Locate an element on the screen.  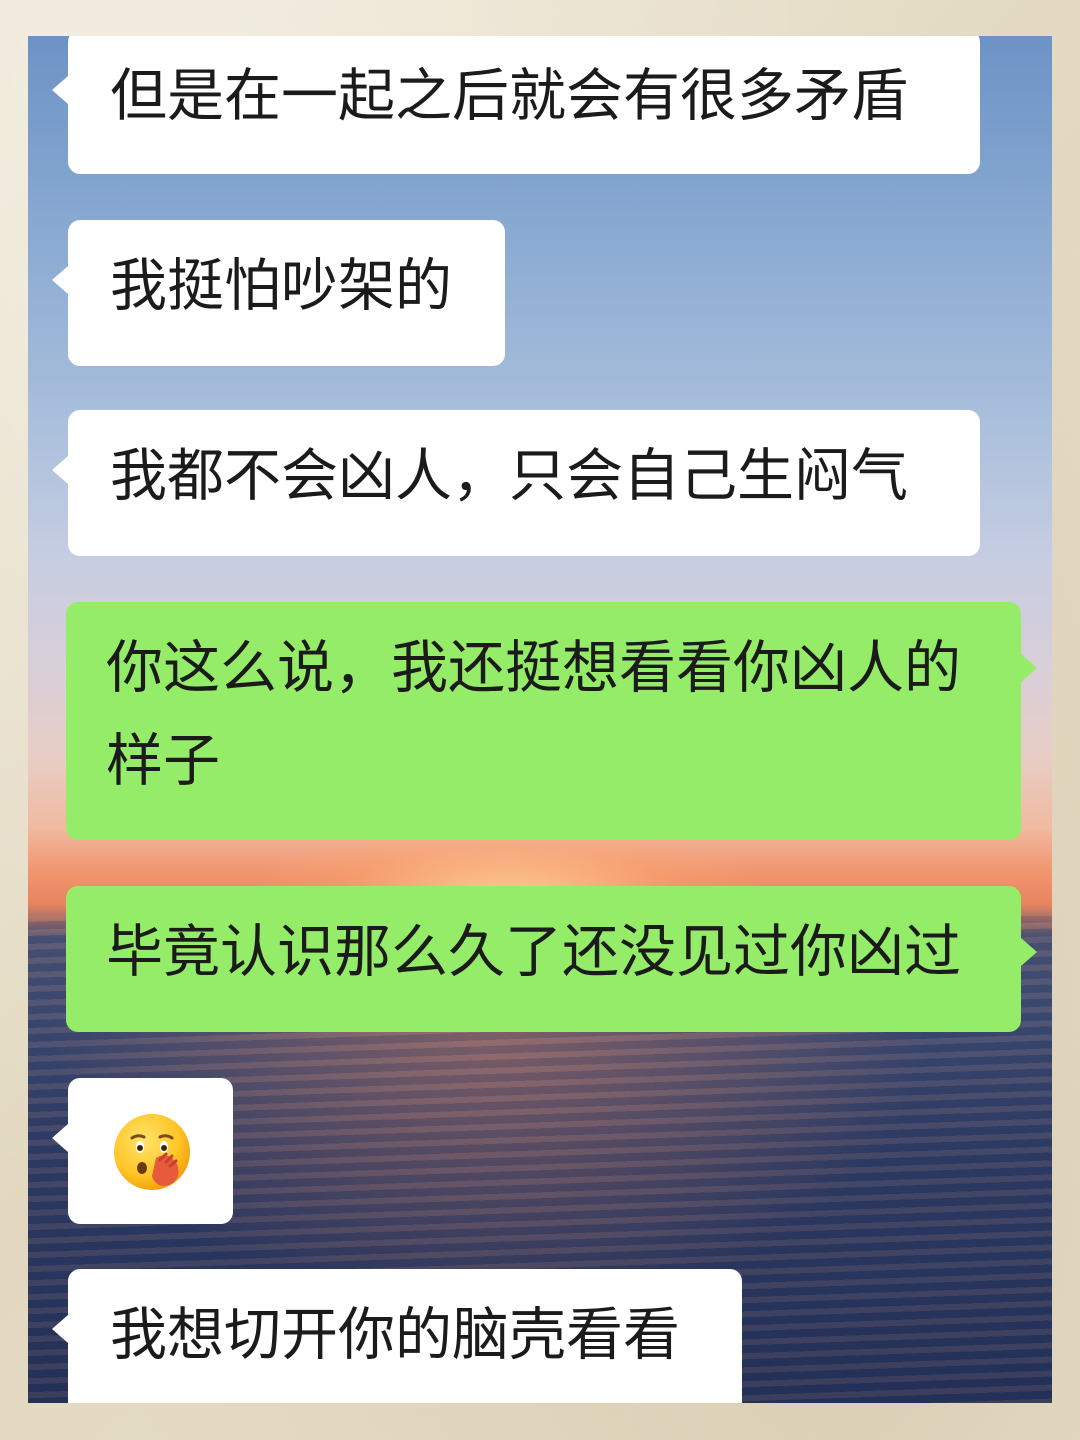
message-bubble-outgoing: 你这么说，我还挺想看看你凶人的样子 is located at coordinates (551, 721).